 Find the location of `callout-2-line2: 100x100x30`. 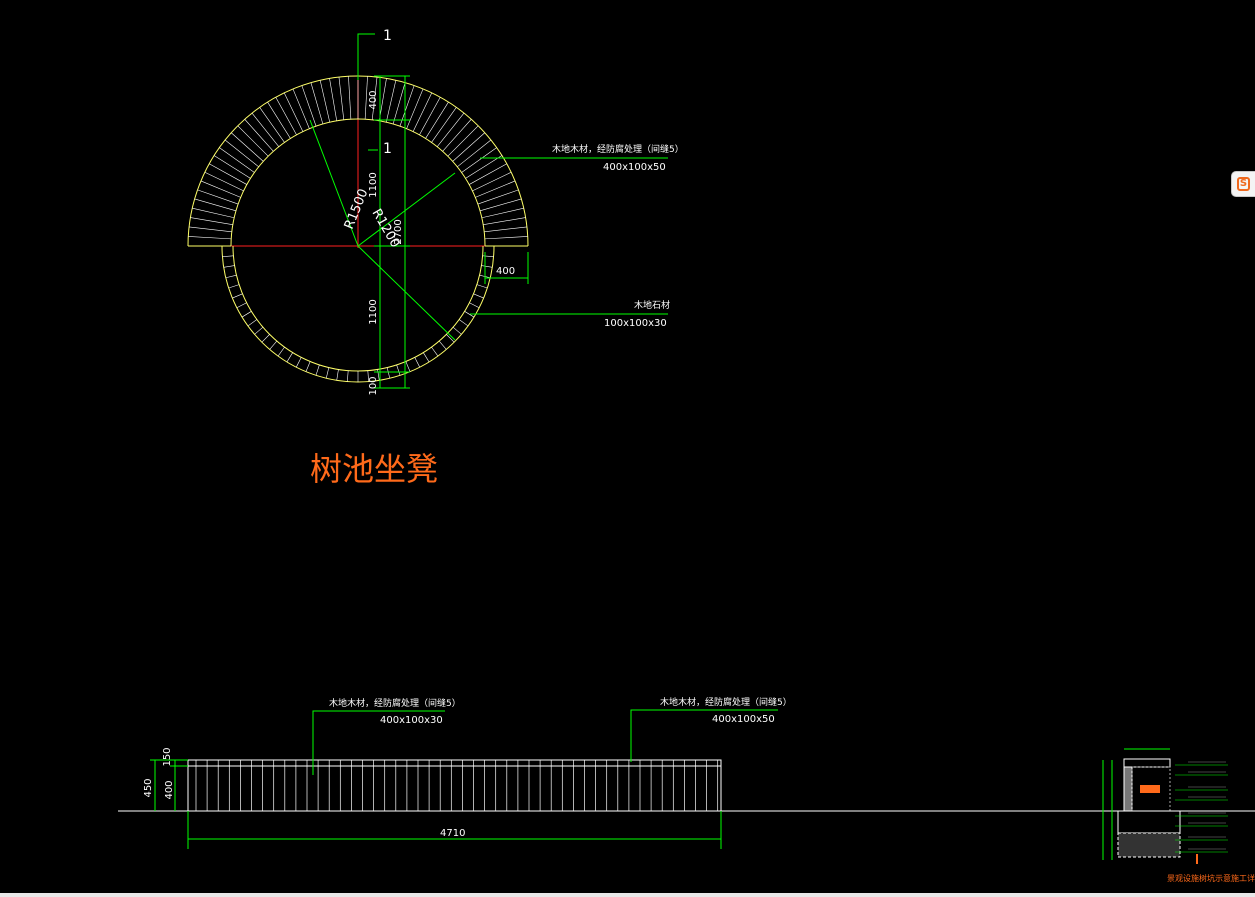

callout-2-line2: 100x100x30 is located at coordinates (635, 323).